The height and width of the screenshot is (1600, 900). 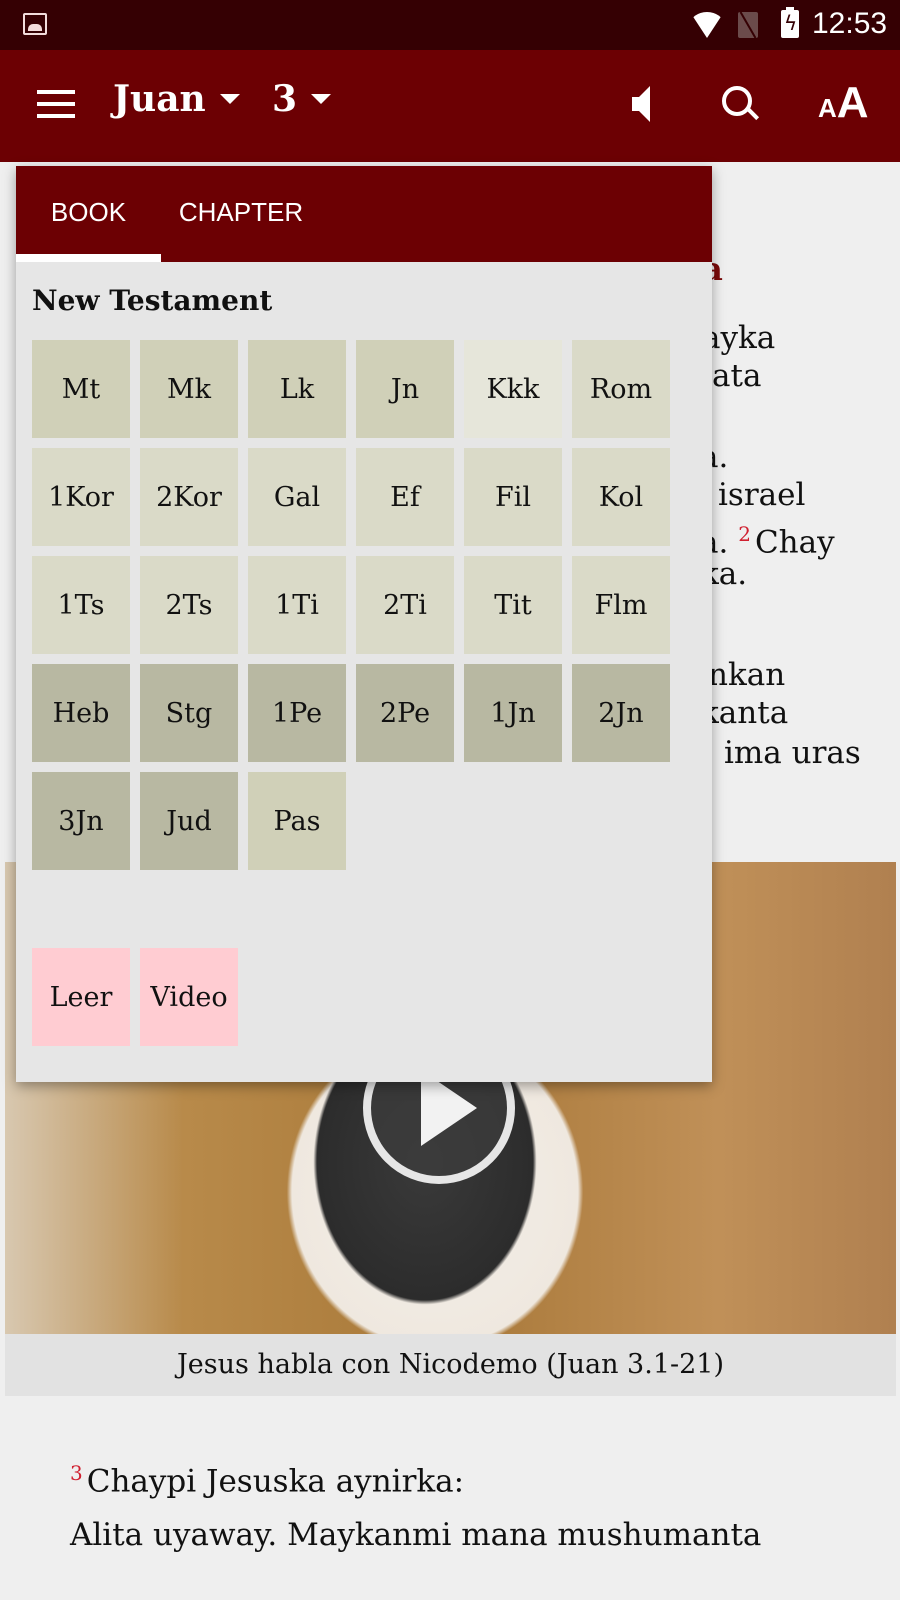 What do you see at coordinates (81, 389) in the screenshot?
I see `book-cell: Mt` at bounding box center [81, 389].